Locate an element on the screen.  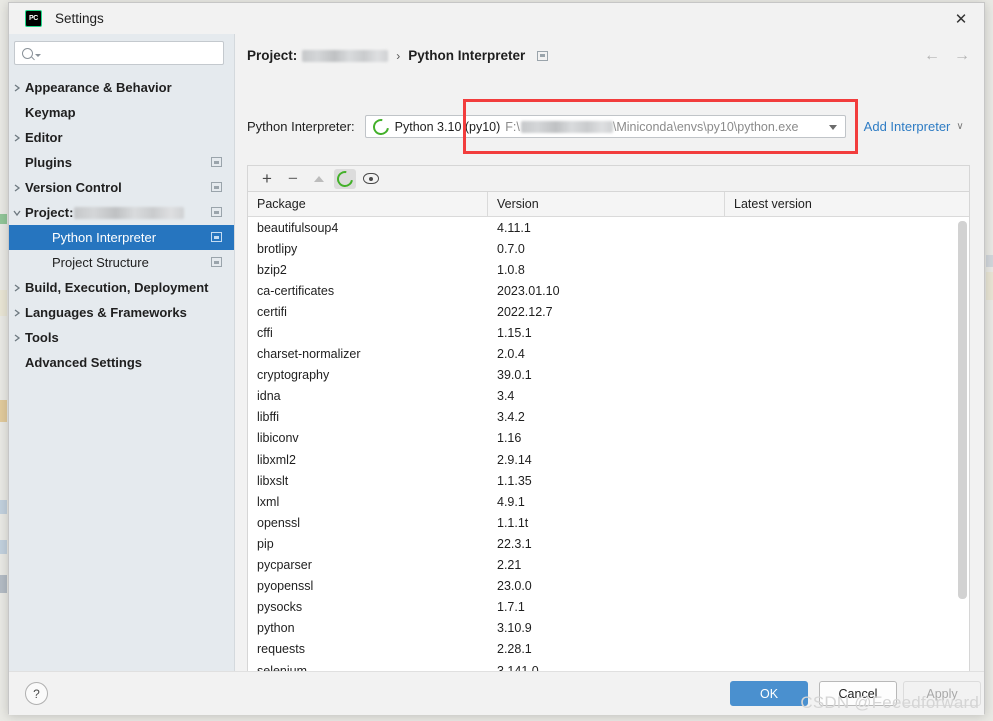
window-title: Settings is located at coordinates (79, 18).